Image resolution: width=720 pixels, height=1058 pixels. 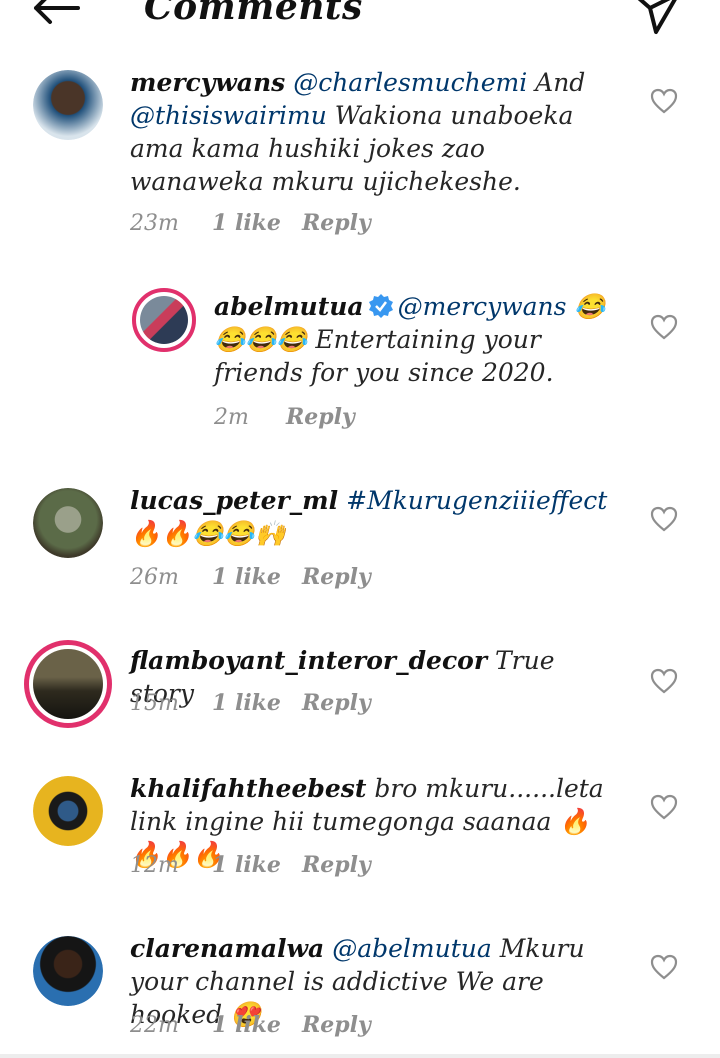 What do you see at coordinates (154, 1025) in the screenshot?
I see `comment-time: 22m` at bounding box center [154, 1025].